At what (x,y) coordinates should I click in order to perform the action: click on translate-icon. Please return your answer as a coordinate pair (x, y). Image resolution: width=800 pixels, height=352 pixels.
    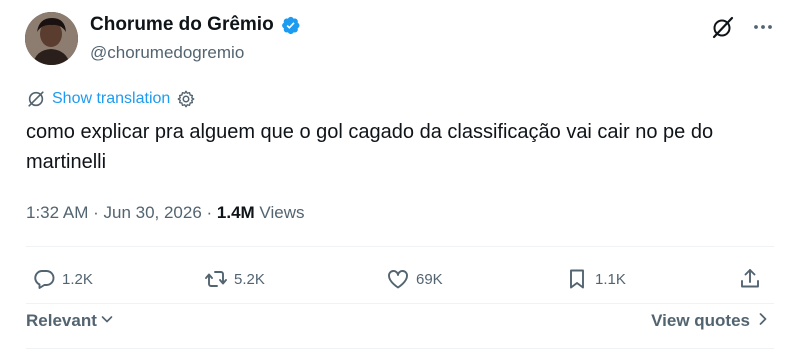
    Looking at the image, I should click on (36, 99).